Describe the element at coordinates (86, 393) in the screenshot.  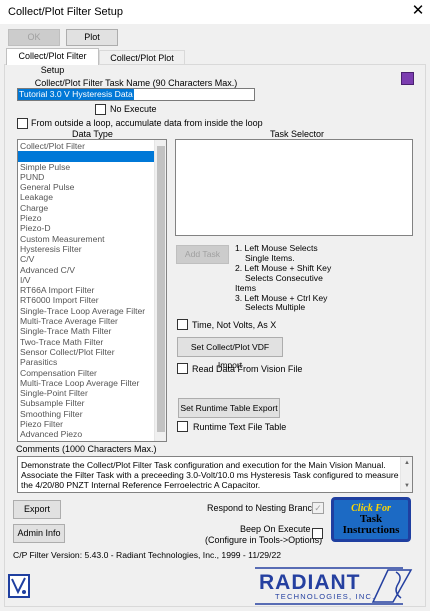
I see `data-type-item: Single-Point Filter` at that location.